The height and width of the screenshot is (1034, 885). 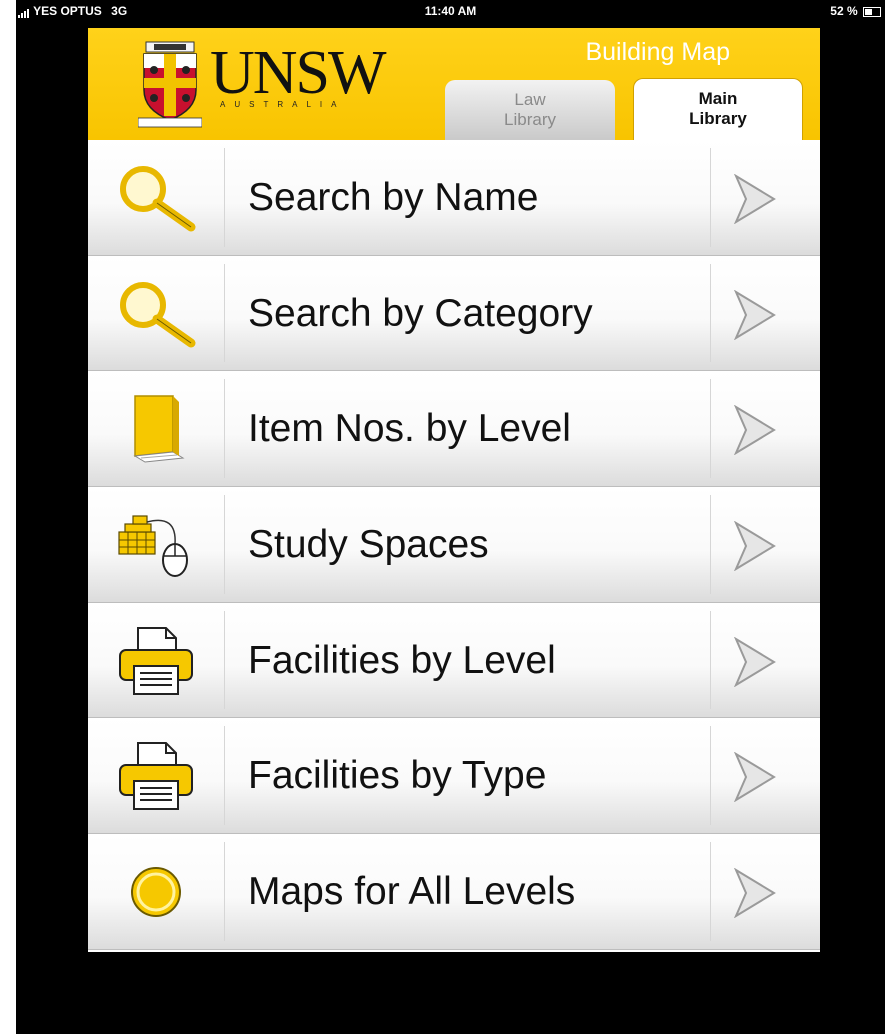 What do you see at coordinates (412, 892) in the screenshot?
I see `menu-item-label: Maps for All Levels` at bounding box center [412, 892].